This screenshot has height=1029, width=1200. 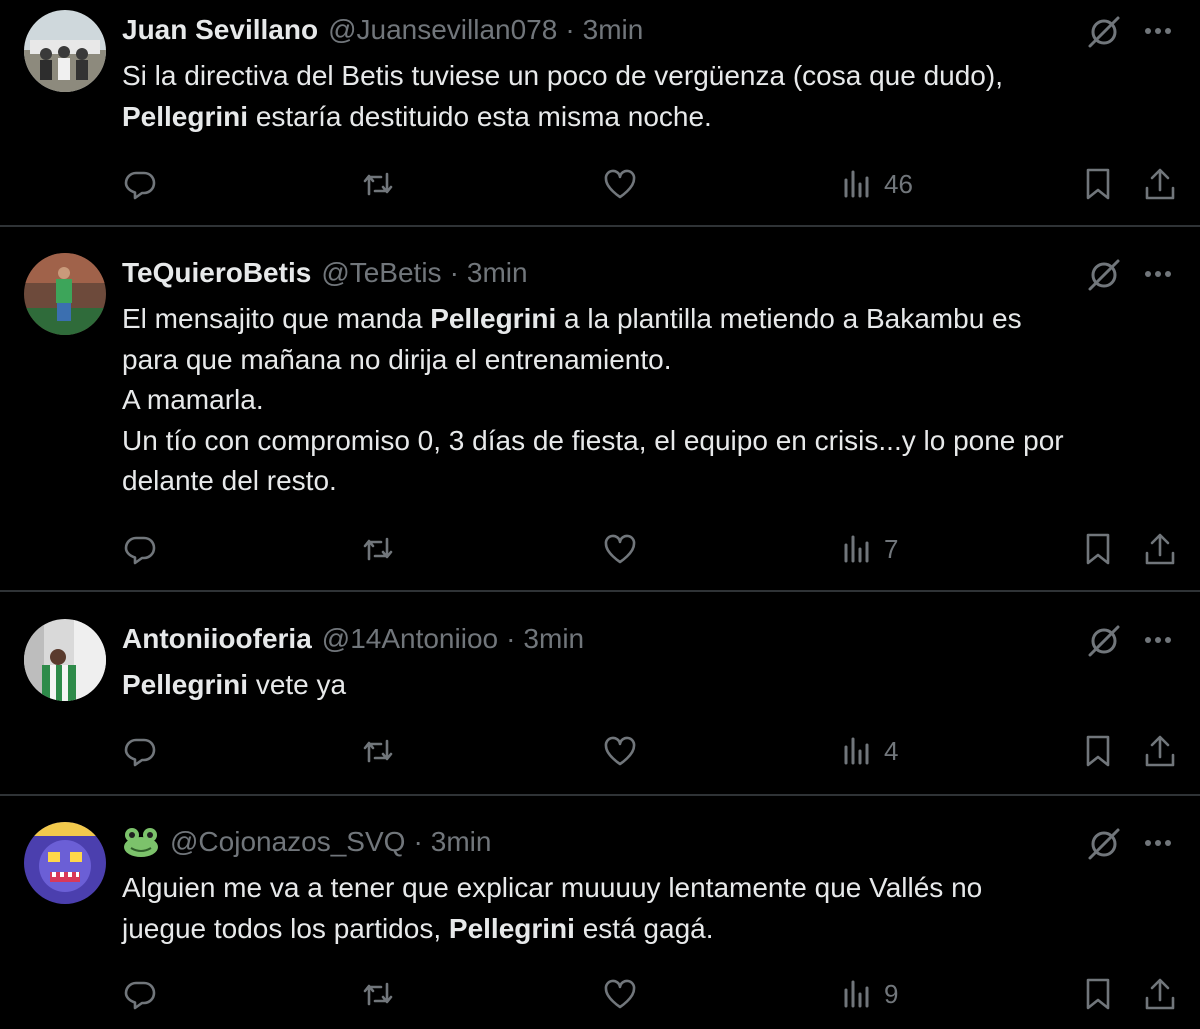 What do you see at coordinates (652, 685) in the screenshot?
I see `tweet-text: Pellegrini vete ya` at bounding box center [652, 685].